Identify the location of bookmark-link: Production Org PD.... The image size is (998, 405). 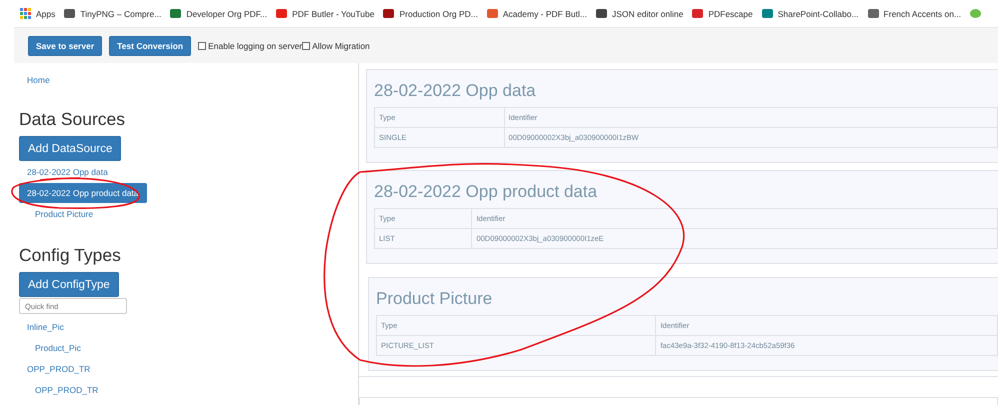
(430, 13).